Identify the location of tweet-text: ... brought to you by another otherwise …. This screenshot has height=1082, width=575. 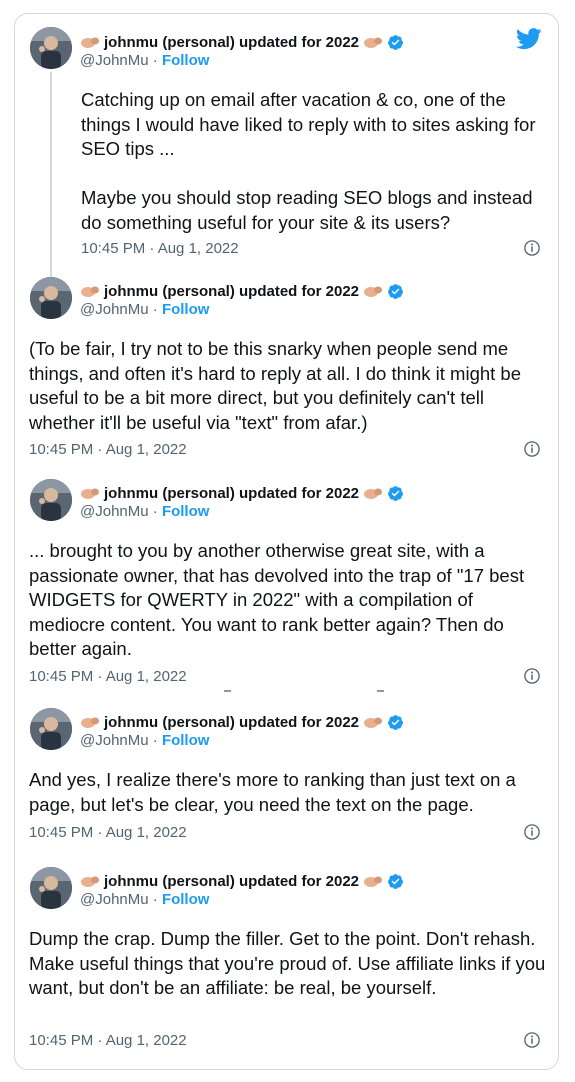
(277, 599).